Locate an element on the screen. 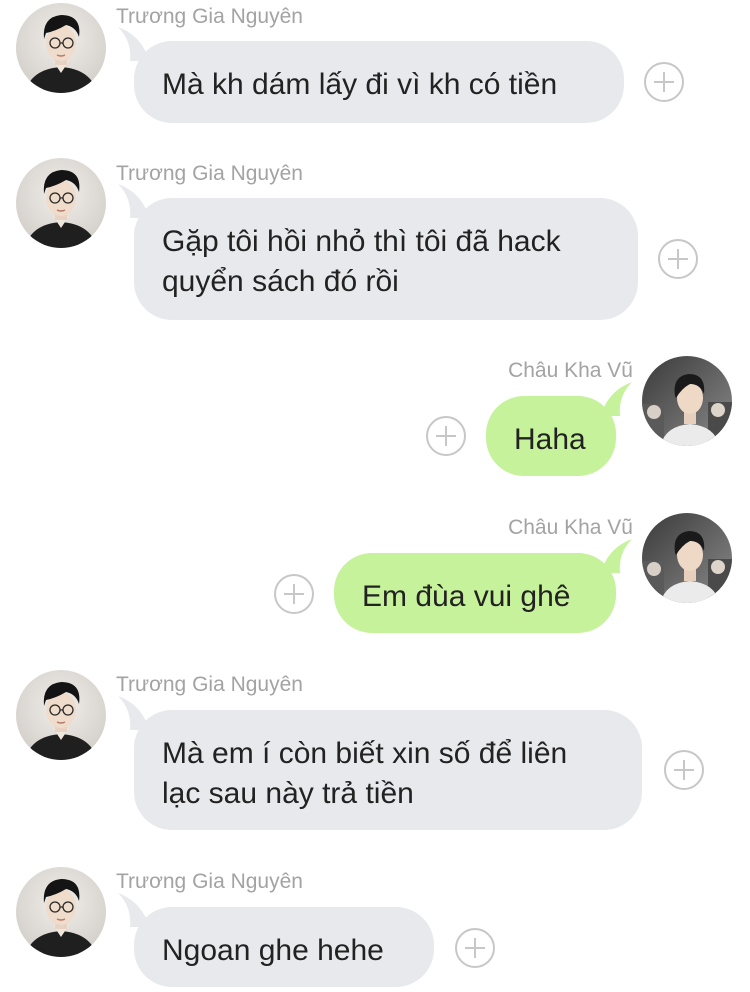 This screenshot has width=750, height=992. message-text-line: Em đùa vui ghê is located at coordinates (466, 596).